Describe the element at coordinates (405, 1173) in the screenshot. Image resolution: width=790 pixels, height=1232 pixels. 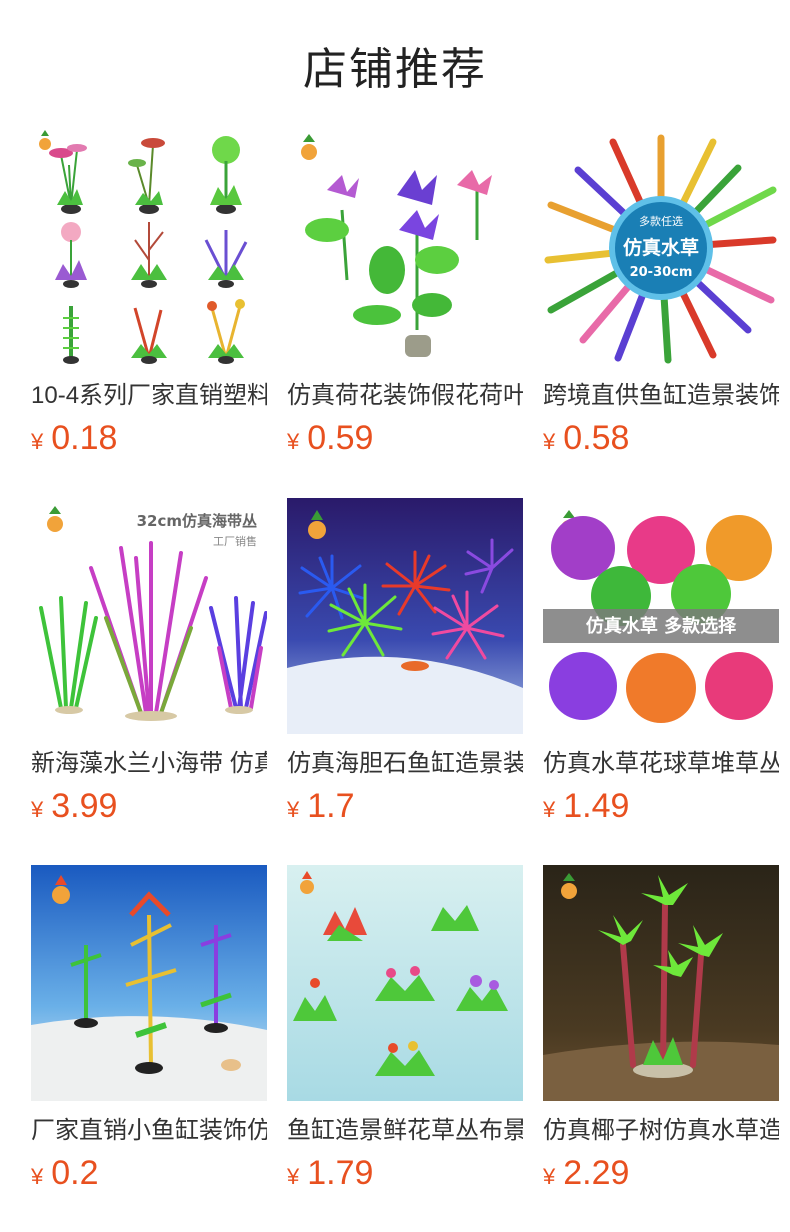
I see `product-price: ¥1.79` at that location.